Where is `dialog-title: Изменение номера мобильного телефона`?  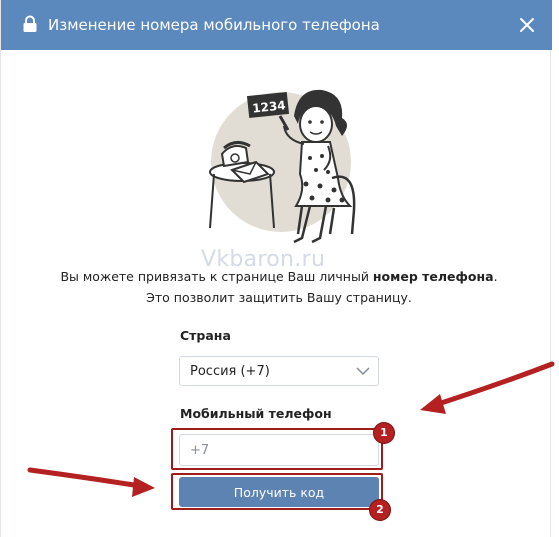
dialog-title: Изменение номера мобильного телефона is located at coordinates (214, 25).